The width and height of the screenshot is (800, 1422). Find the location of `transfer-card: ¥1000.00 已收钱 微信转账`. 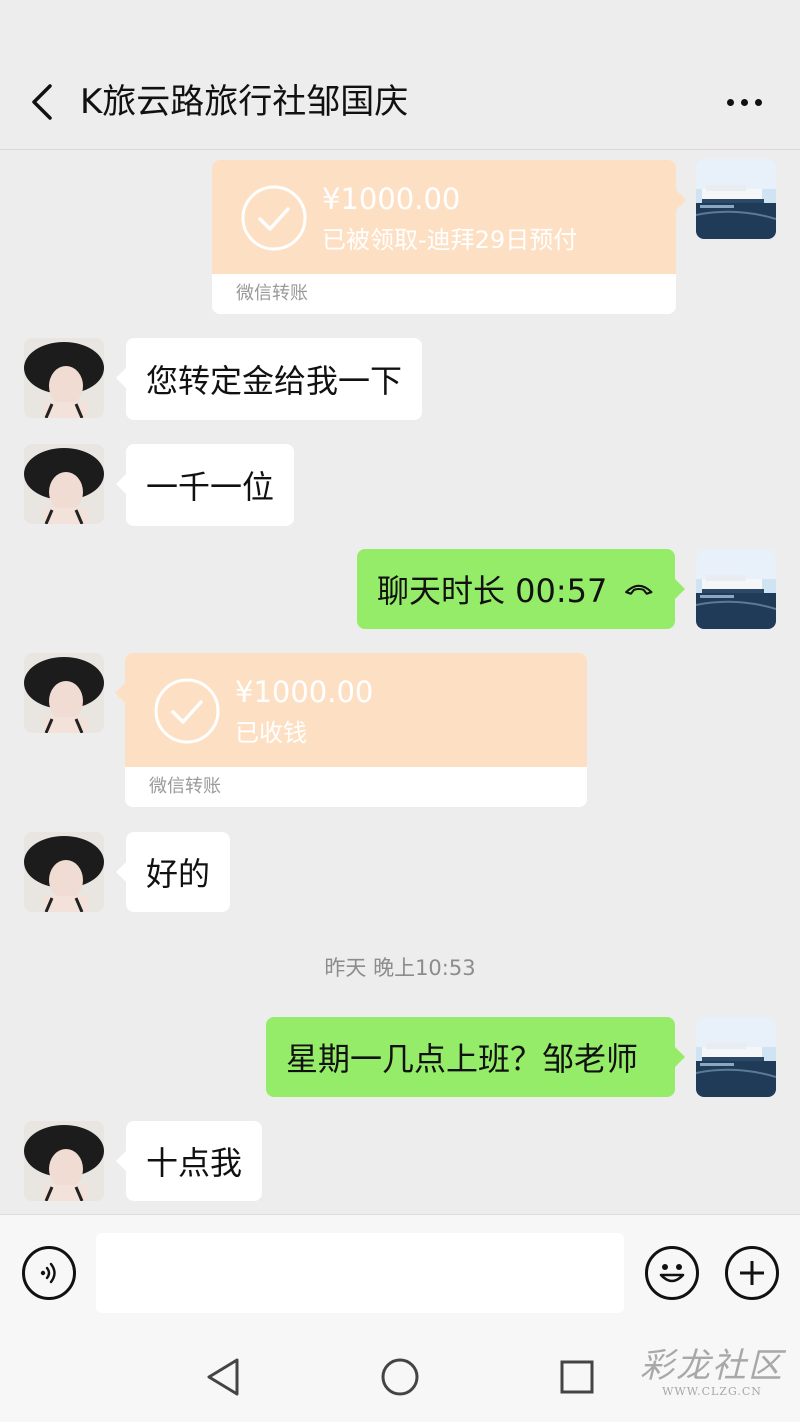

transfer-card: ¥1000.00 已收钱 微信转账 is located at coordinates (351, 730).